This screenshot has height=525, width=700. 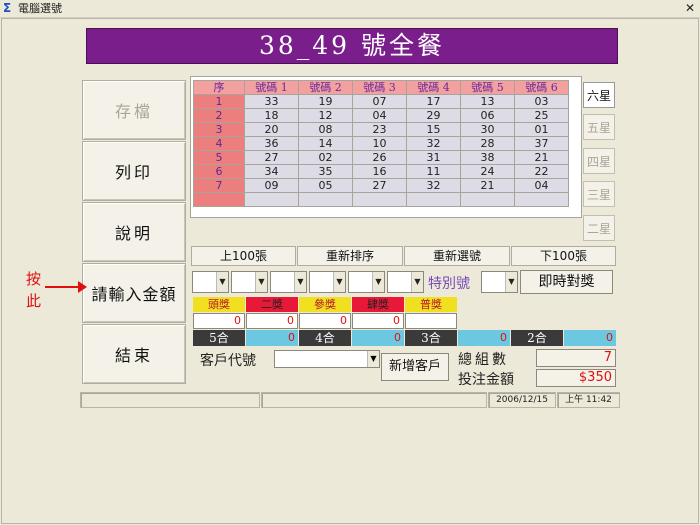 What do you see at coordinates (599, 228) in the screenshot?
I see `tab-two-star: 二星` at bounding box center [599, 228].